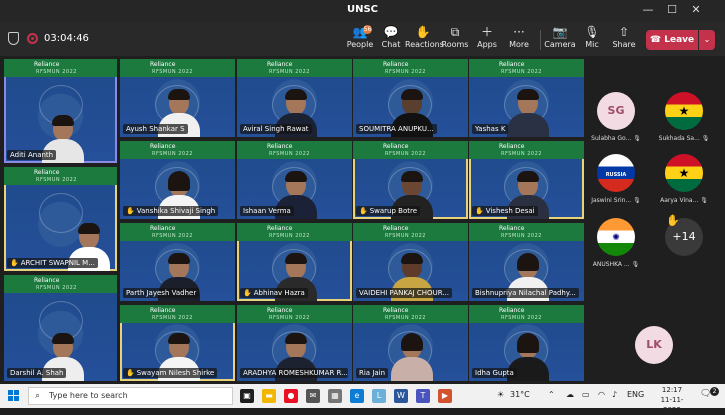  What do you see at coordinates (401, 396) in the screenshot?
I see `word-icon: W` at bounding box center [401, 396].